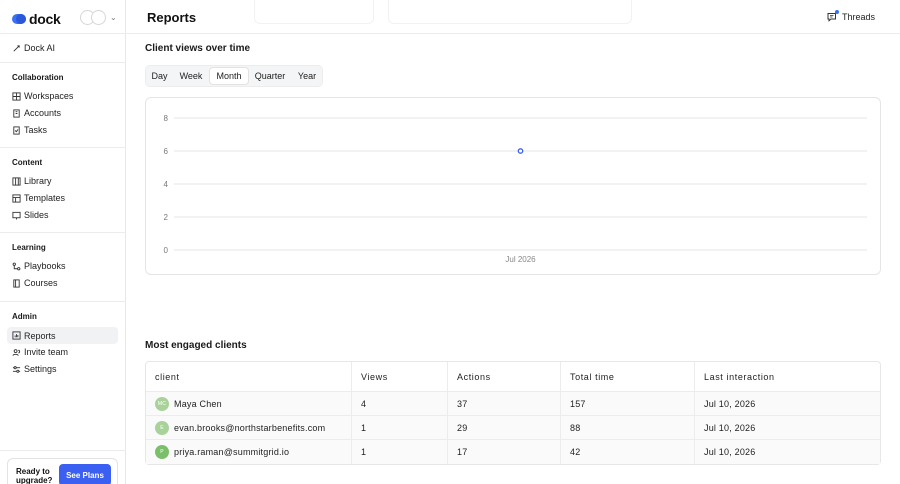 Image resolution: width=900 pixels, height=484 pixels. What do you see at coordinates (16, 48) in the screenshot?
I see `sparkle-icon` at bounding box center [16, 48].